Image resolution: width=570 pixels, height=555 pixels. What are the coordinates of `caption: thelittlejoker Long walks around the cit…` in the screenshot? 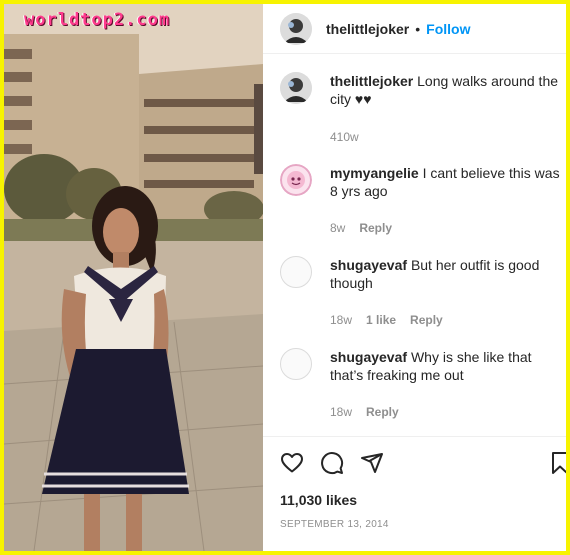 It's located at (420, 108).